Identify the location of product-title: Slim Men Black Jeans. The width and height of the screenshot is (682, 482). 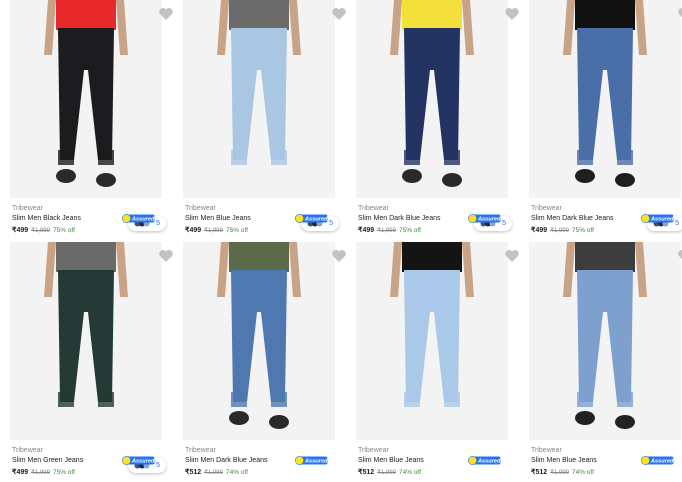
(46, 218).